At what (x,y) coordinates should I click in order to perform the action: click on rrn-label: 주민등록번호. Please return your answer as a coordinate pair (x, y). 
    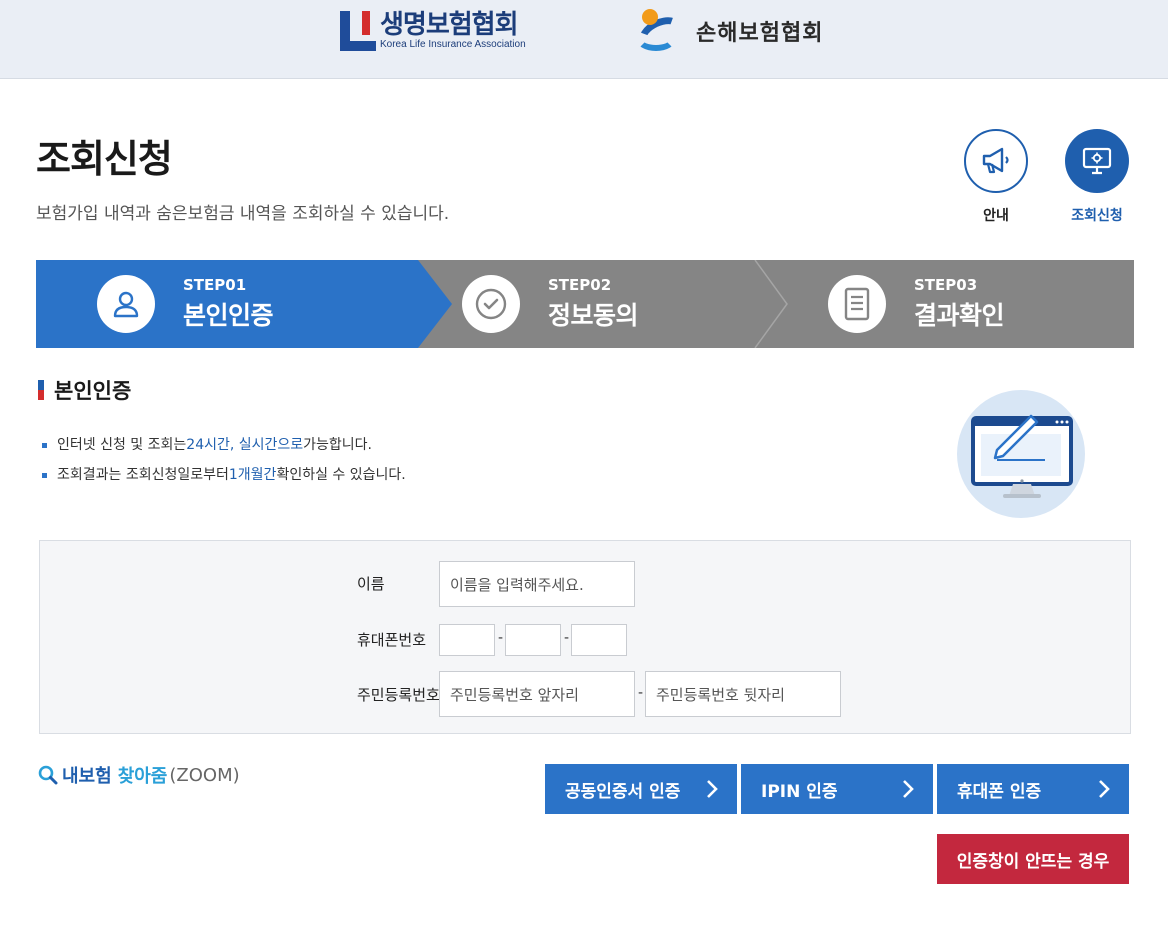
    Looking at the image, I should click on (398, 695).